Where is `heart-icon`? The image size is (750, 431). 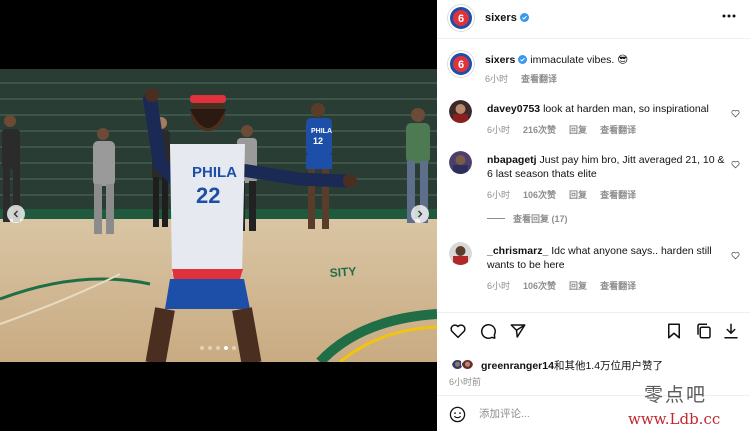 heart-icon is located at coordinates (458, 331).